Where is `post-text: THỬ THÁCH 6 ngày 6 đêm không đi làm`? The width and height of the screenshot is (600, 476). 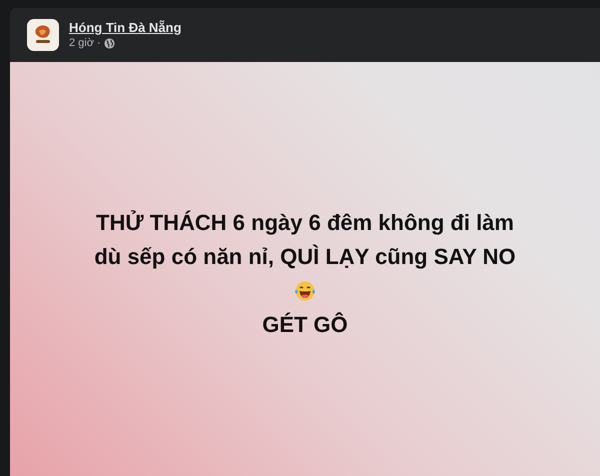 post-text: THỬ THÁCH 6 ngày 6 đêm không đi làm is located at coordinates (305, 223).